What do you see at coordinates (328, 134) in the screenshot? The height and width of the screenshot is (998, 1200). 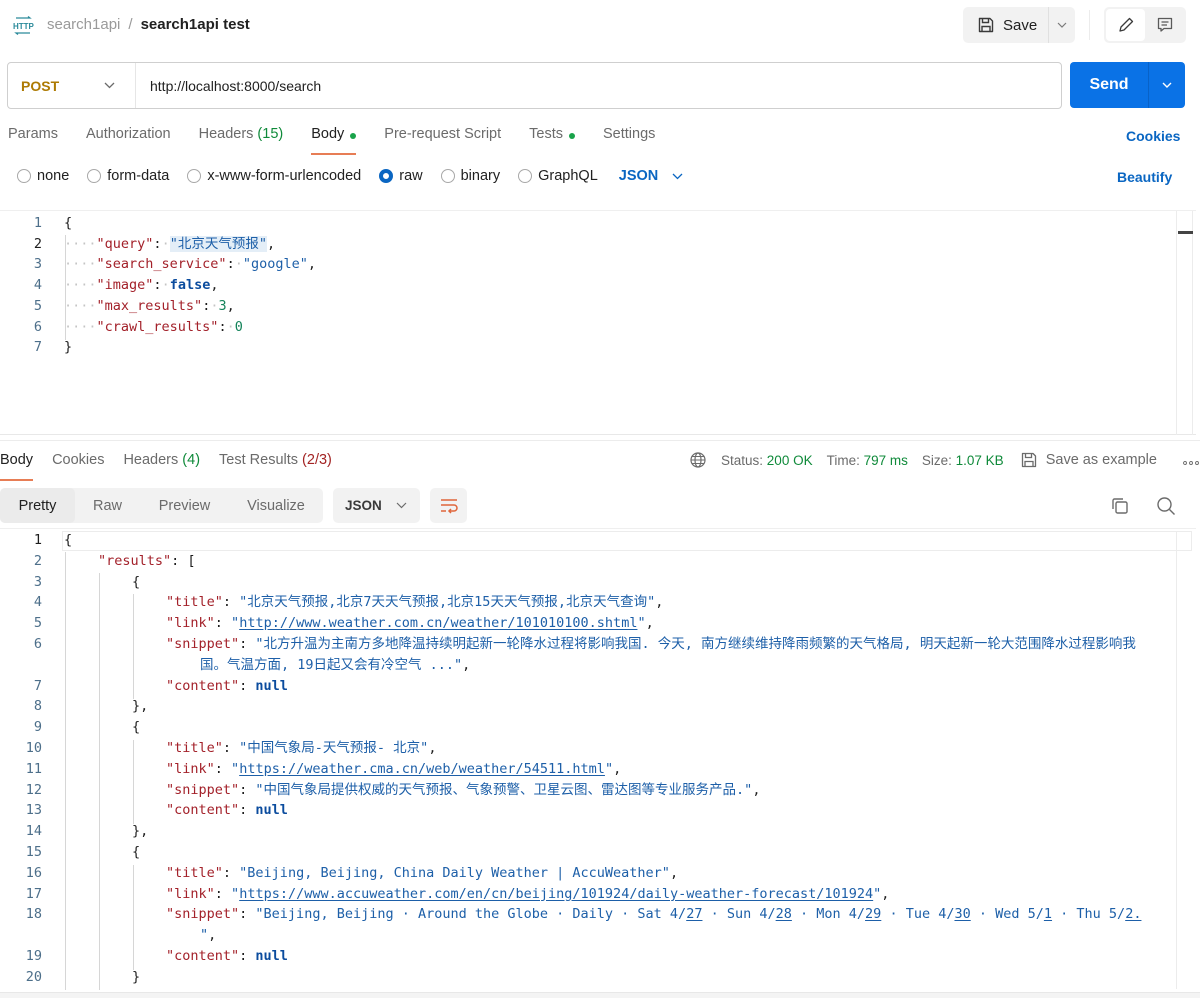 I see `tab-label: Body` at bounding box center [328, 134].